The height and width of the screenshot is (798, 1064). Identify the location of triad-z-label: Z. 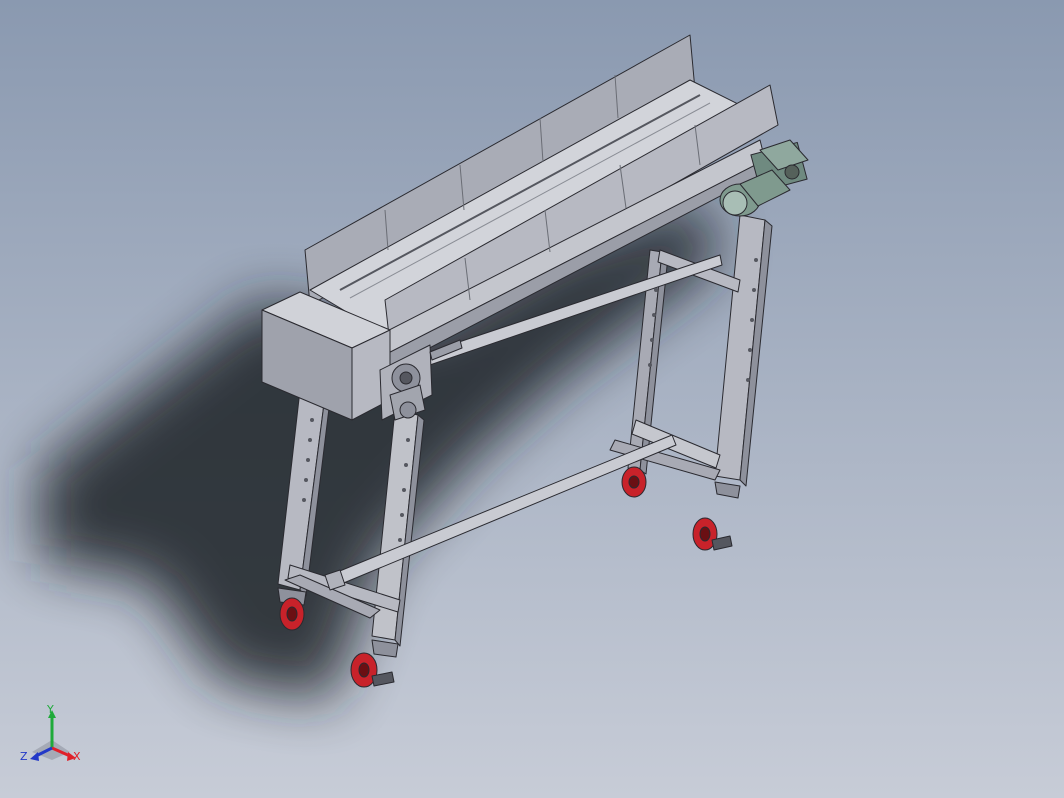
(24, 756).